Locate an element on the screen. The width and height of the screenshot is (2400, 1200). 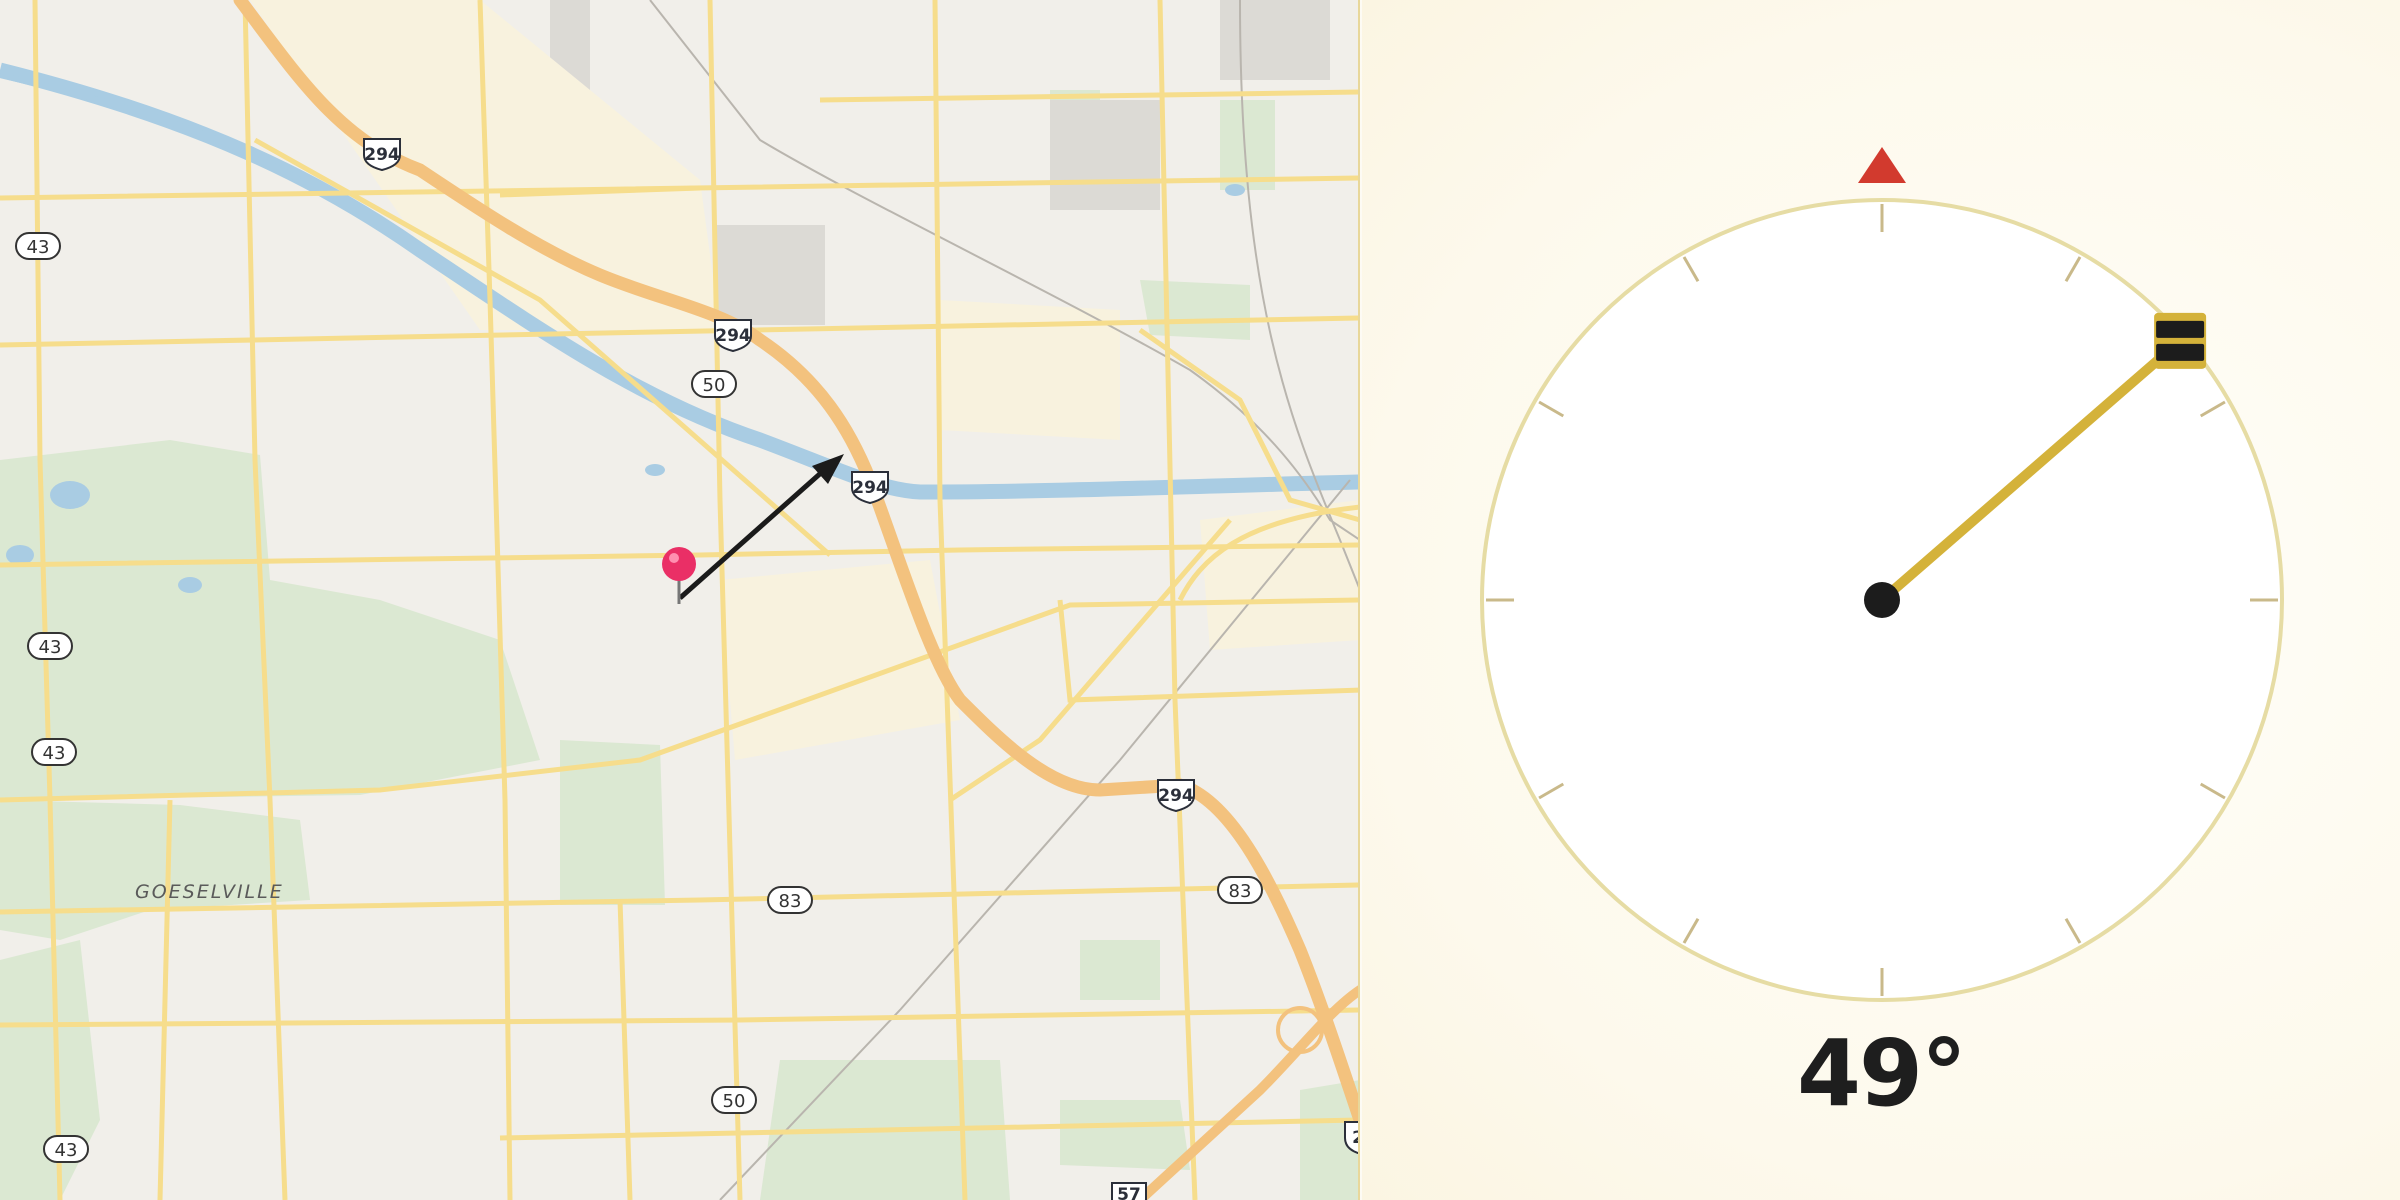
shield-interstate-294-c: 294 is located at coordinates (870, 488).